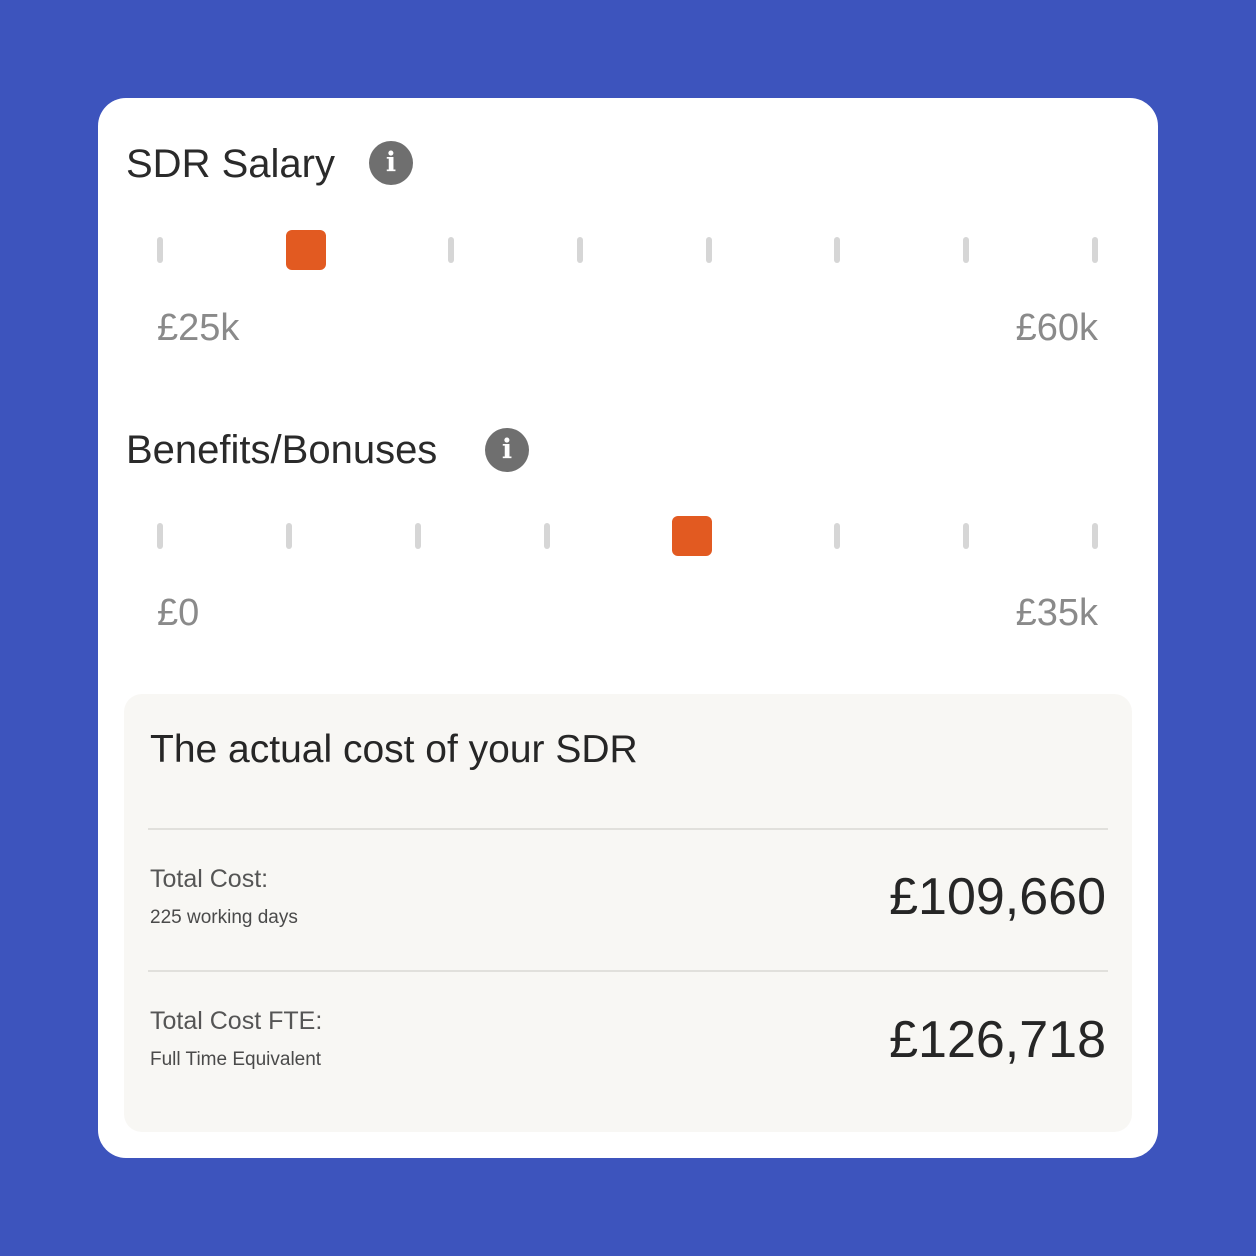 The width and height of the screenshot is (1256, 1256). What do you see at coordinates (236, 1059) in the screenshot?
I see `total-cost-fte-sublabel: Full Time Equivalent` at bounding box center [236, 1059].